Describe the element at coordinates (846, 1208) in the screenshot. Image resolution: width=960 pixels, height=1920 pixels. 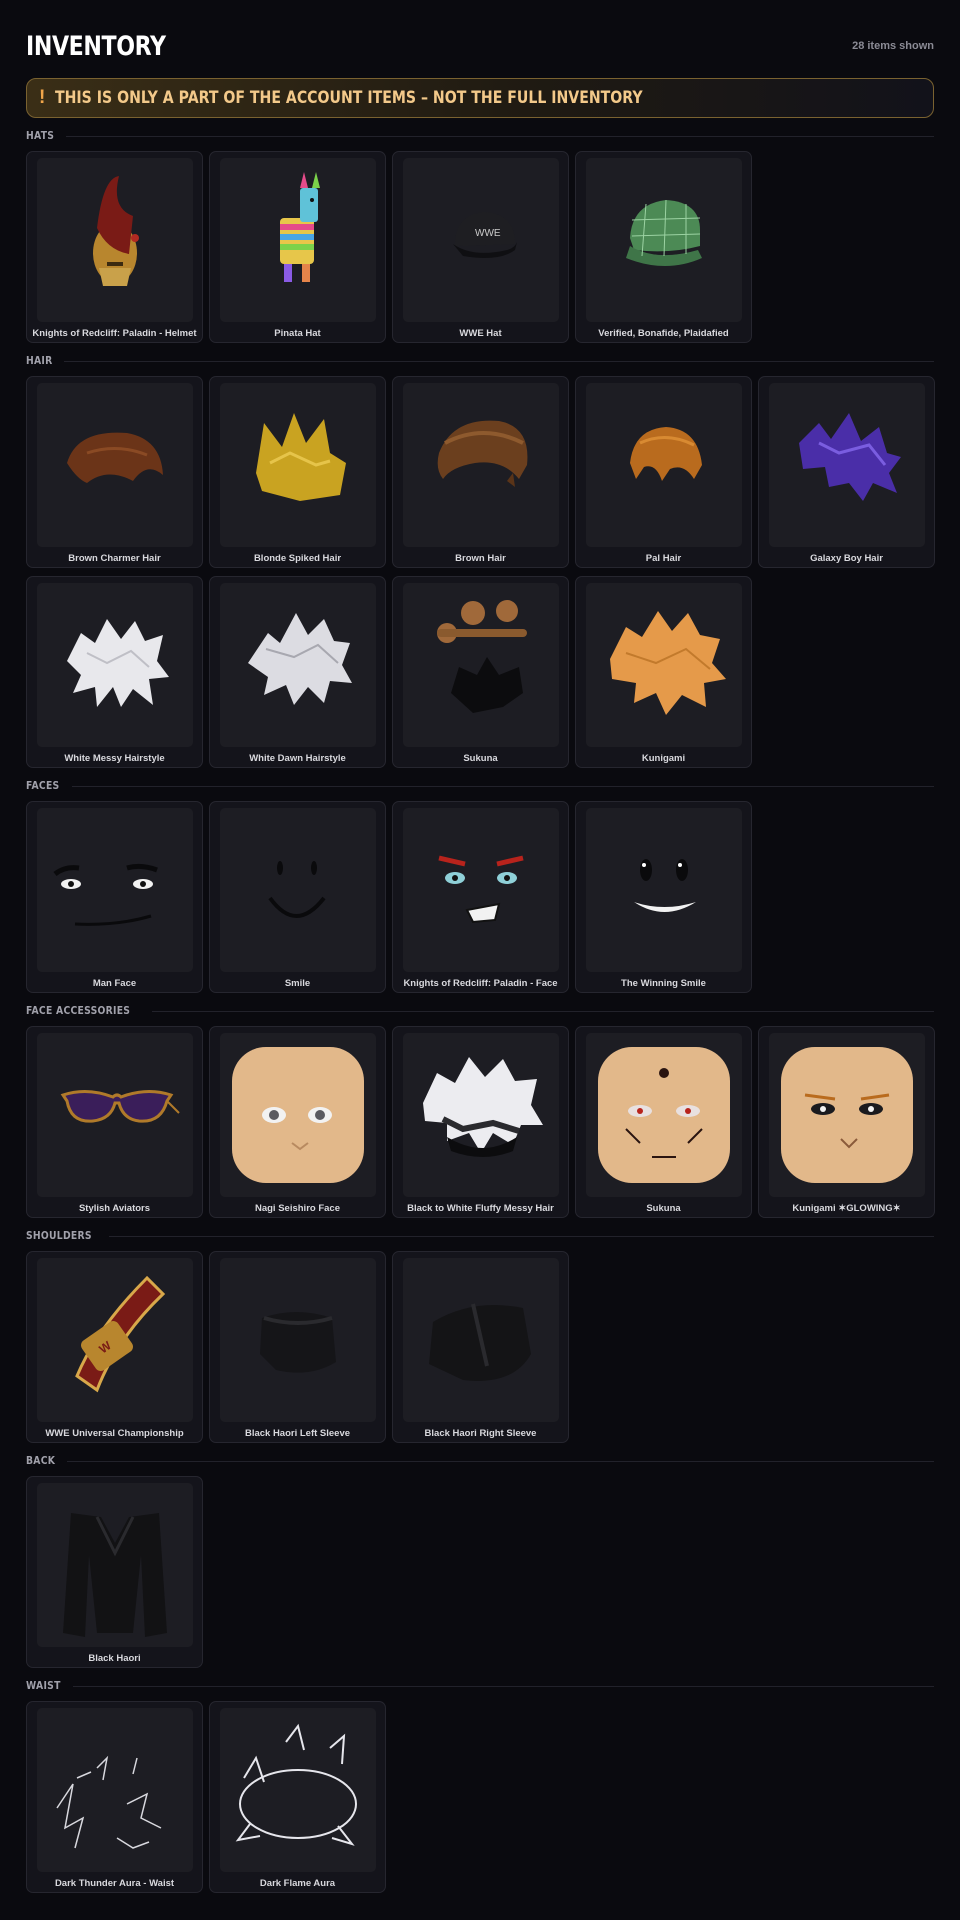
I see `item-name: Kunigami ✶GLOWING✶` at that location.